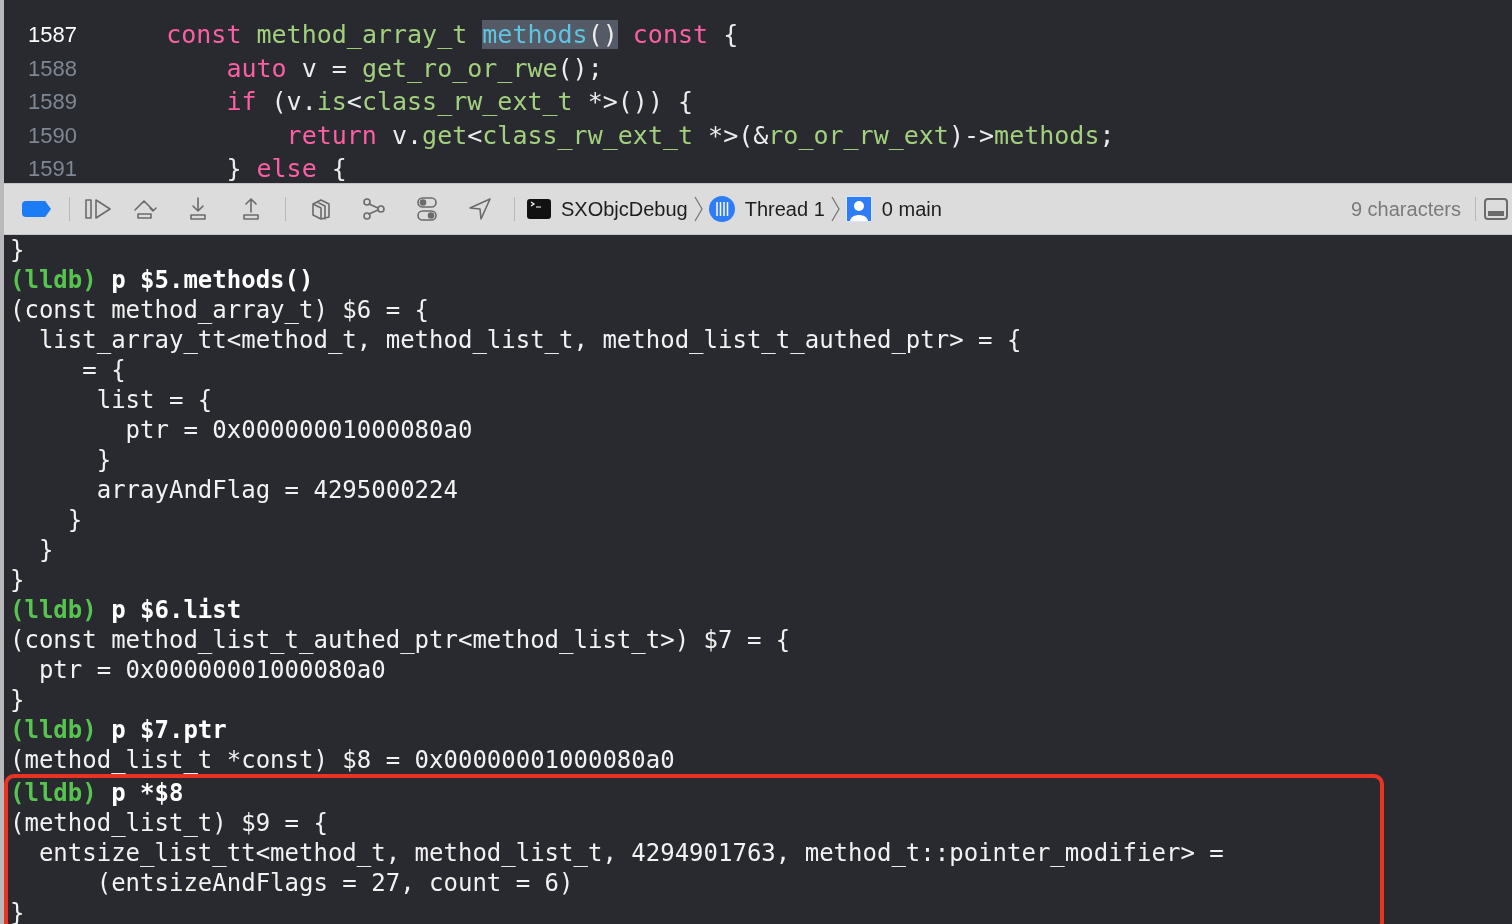 The width and height of the screenshot is (1512, 924). What do you see at coordinates (721, 209) in the screenshot?
I see `thread-icon` at bounding box center [721, 209].